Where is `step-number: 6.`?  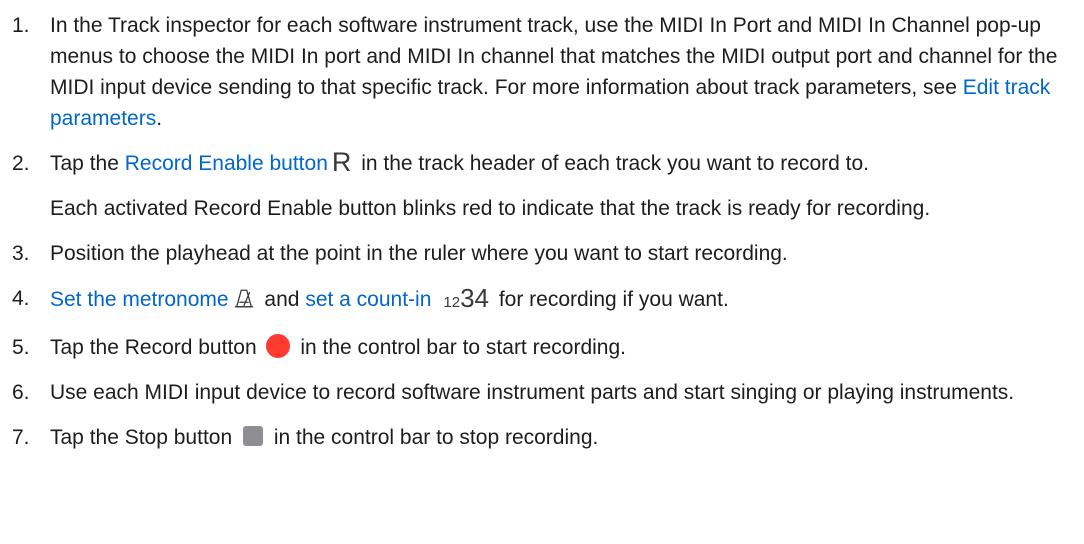
step-number: 6. is located at coordinates (21, 392).